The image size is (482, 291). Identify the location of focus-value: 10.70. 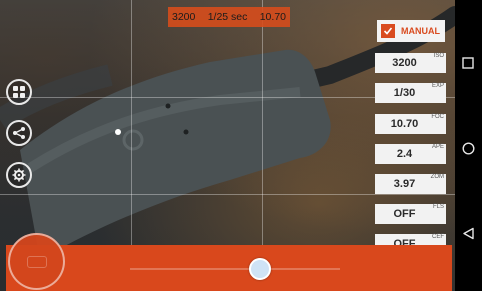
(404, 124).